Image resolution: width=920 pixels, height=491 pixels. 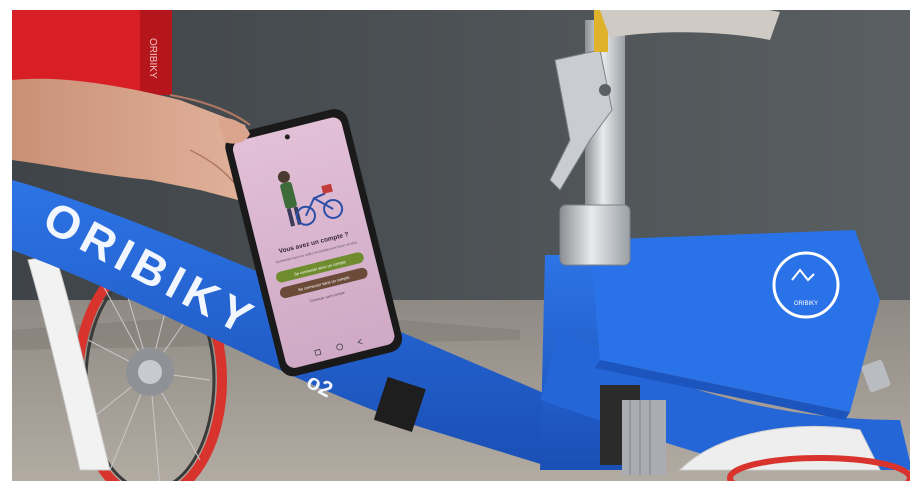 What do you see at coordinates (152, 58) in the screenshot?
I see `kiosk-text: ORIBIKY` at bounding box center [152, 58].